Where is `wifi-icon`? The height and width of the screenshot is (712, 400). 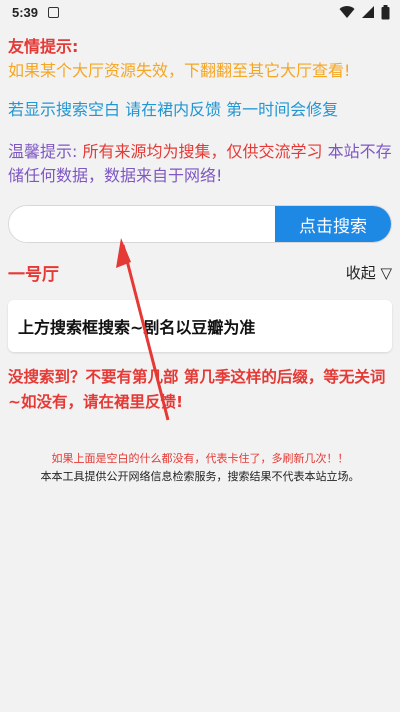 wifi-icon is located at coordinates (347, 12).